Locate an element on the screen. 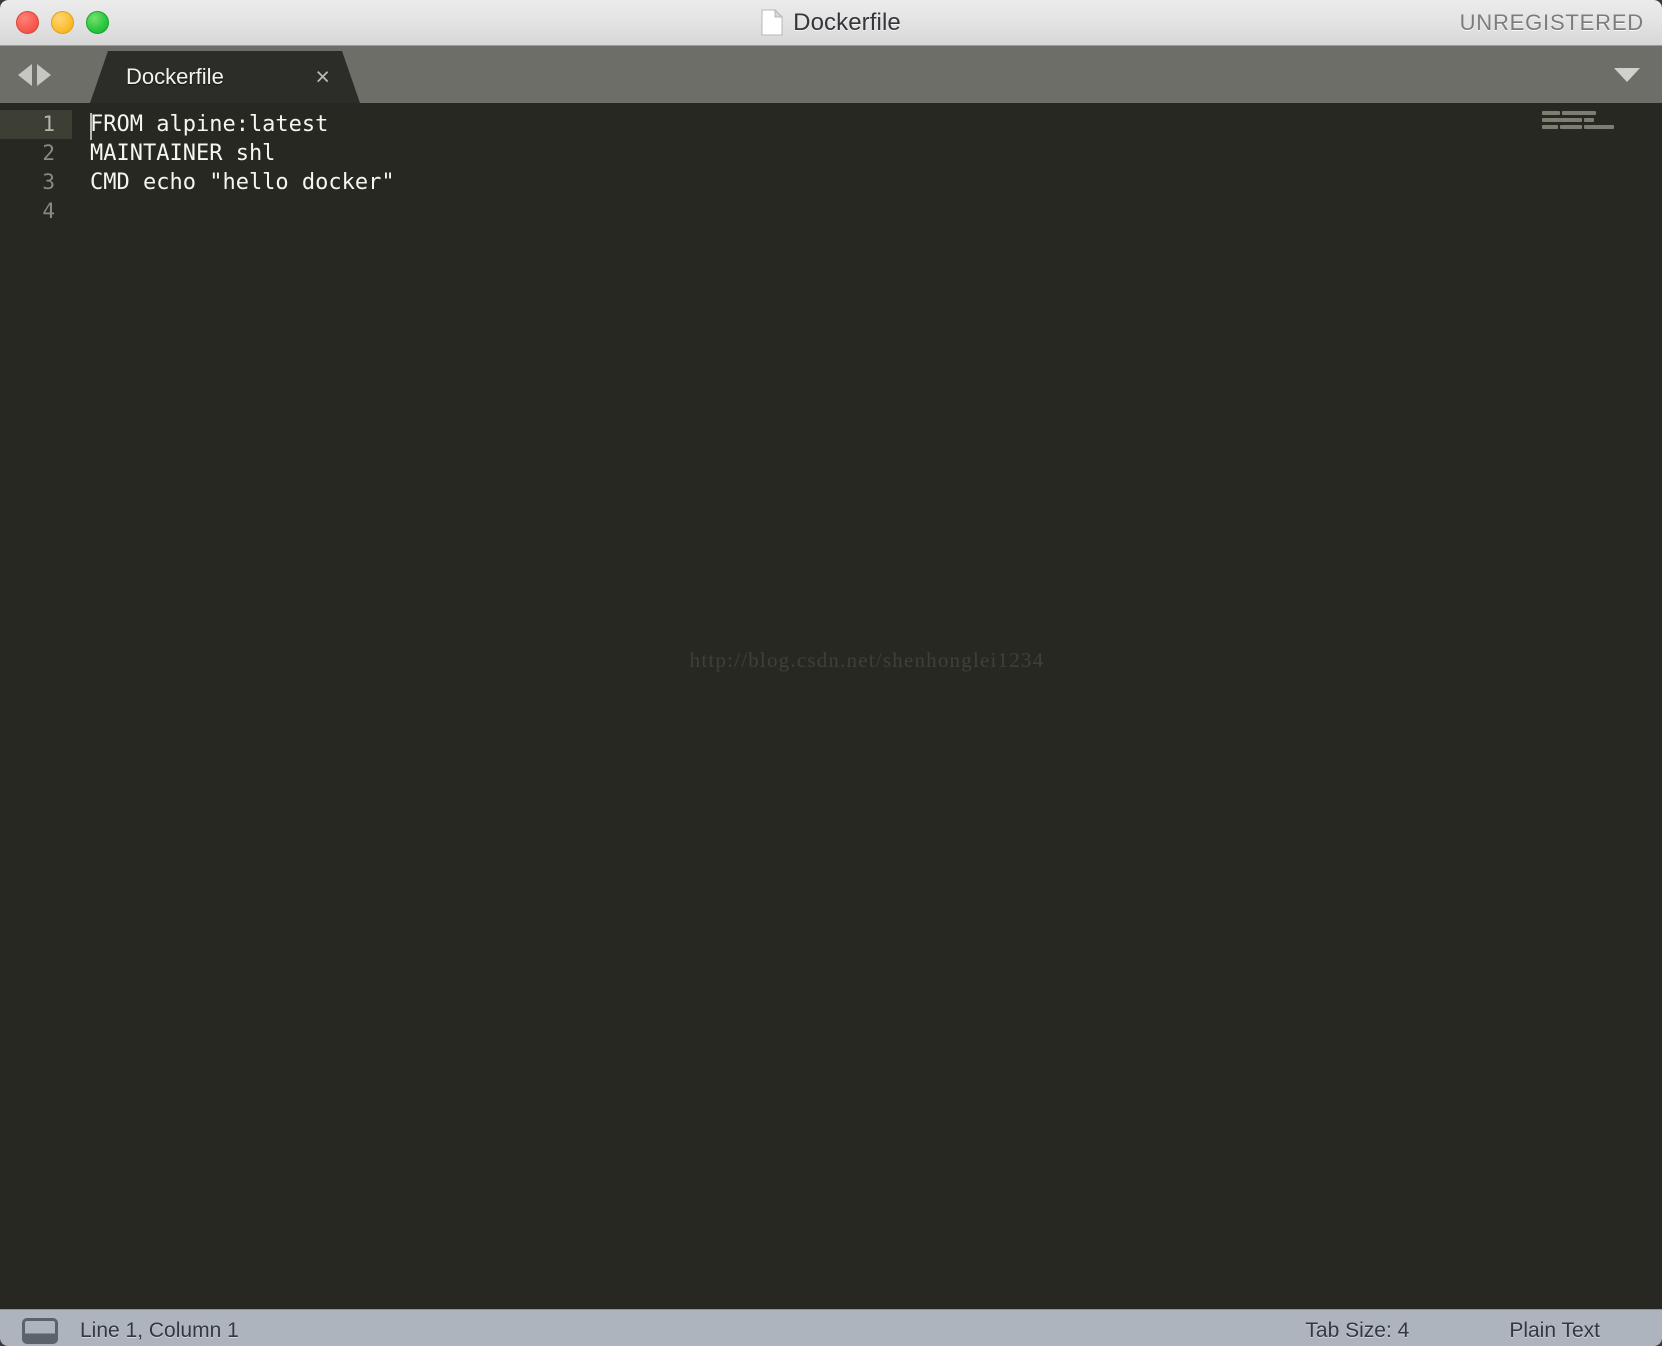 This screenshot has height=1346, width=1662. license-badge: UNREGISTERED is located at coordinates (1551, 22).